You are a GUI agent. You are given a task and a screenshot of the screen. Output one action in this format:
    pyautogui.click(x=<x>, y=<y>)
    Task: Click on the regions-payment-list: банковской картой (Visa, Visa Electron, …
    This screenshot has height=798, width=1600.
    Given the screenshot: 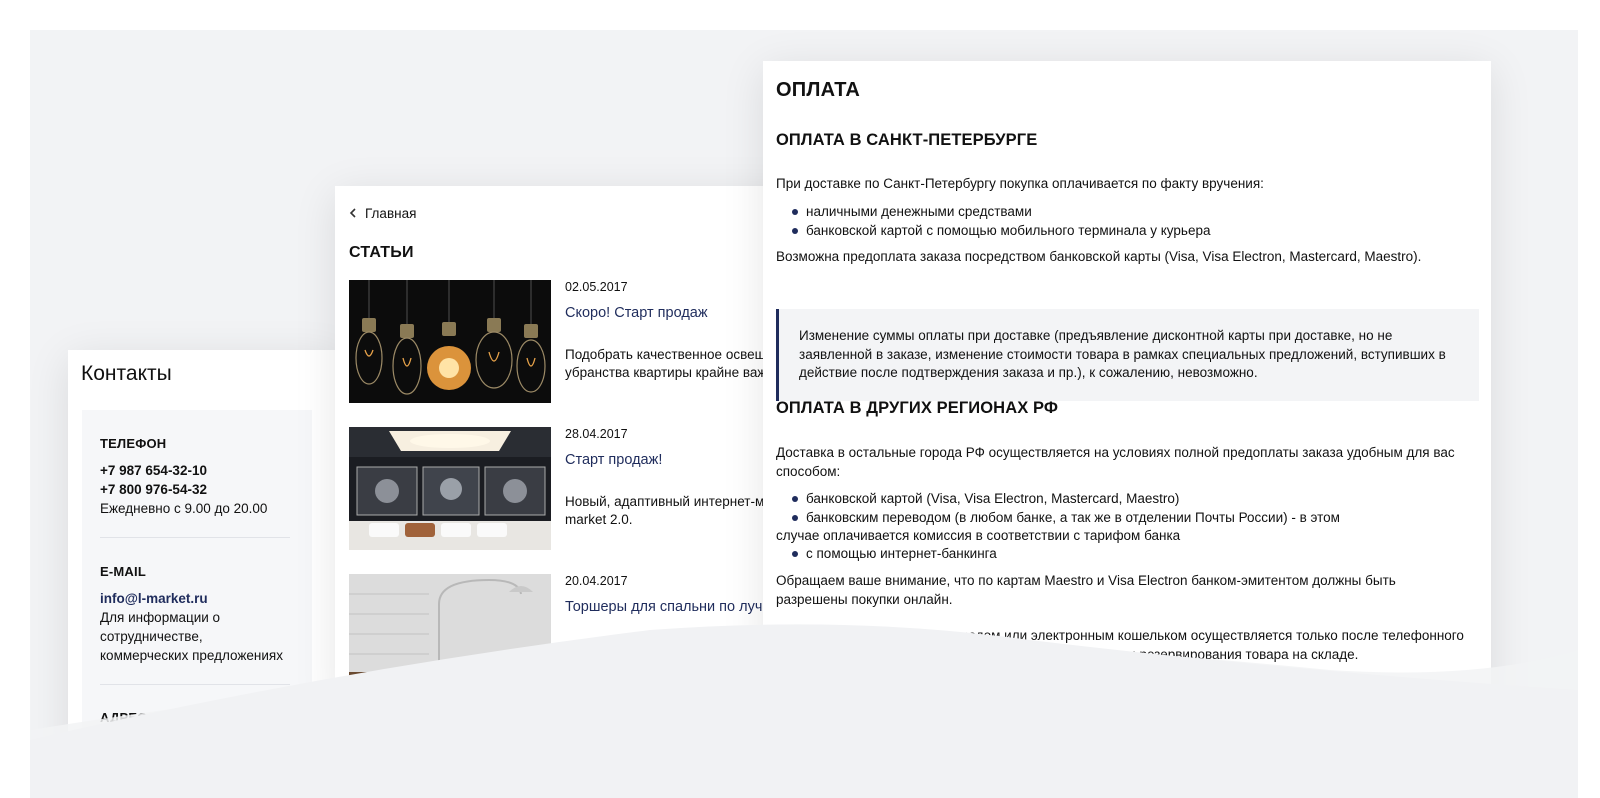 What is the action you would take?
    pyautogui.click(x=1121, y=508)
    